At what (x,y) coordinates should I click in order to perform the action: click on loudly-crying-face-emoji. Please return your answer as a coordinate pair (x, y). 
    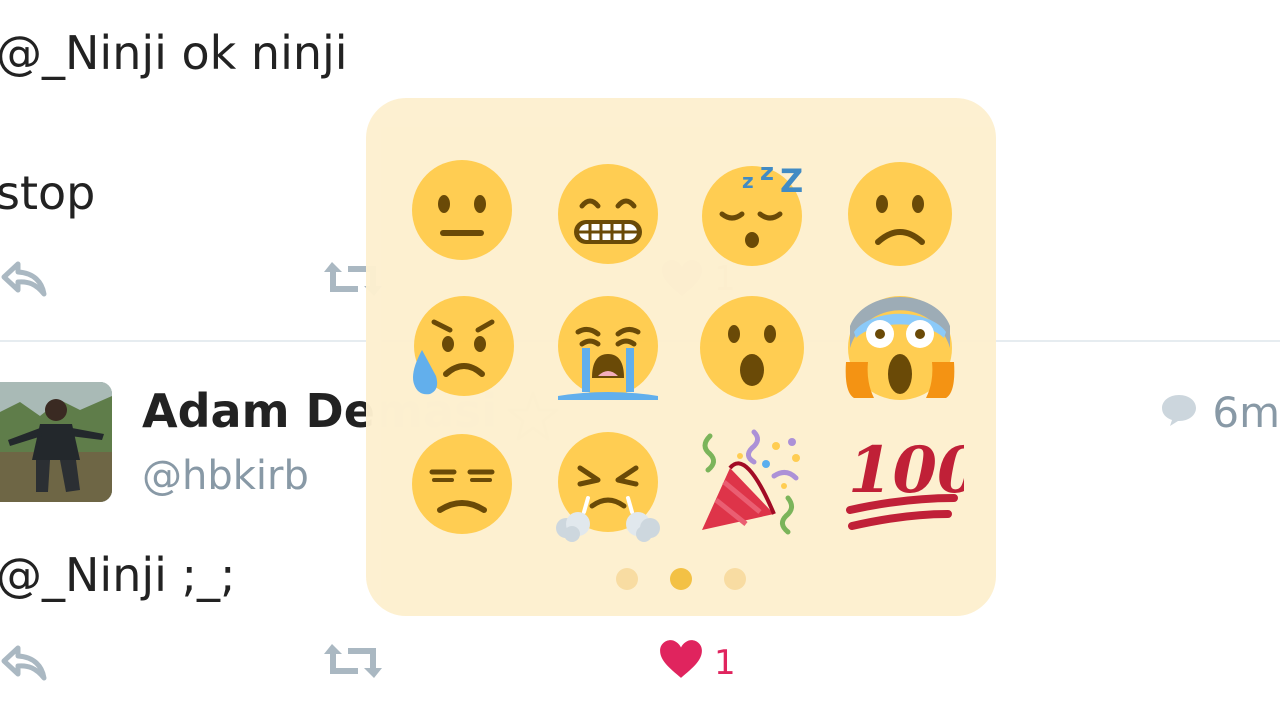
    Looking at the image, I should click on (612, 352).